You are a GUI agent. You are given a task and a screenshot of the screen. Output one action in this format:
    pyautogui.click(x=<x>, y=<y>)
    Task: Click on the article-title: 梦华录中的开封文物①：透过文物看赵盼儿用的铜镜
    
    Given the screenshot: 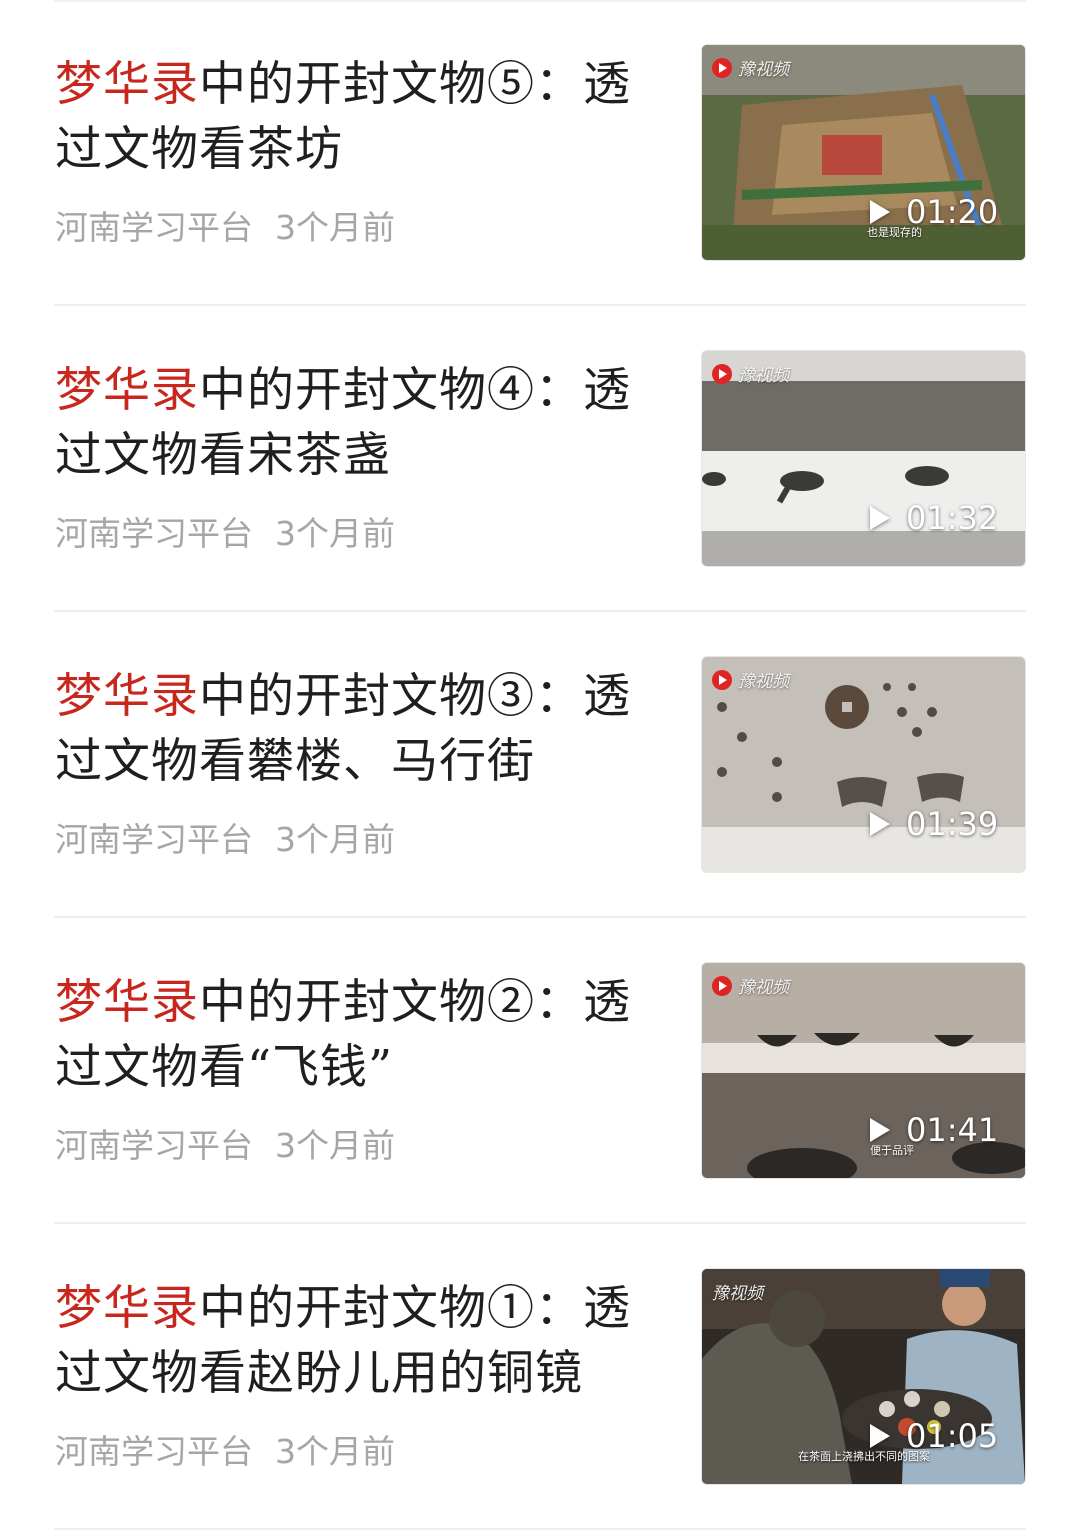 What is the action you would take?
    pyautogui.click(x=355, y=1341)
    